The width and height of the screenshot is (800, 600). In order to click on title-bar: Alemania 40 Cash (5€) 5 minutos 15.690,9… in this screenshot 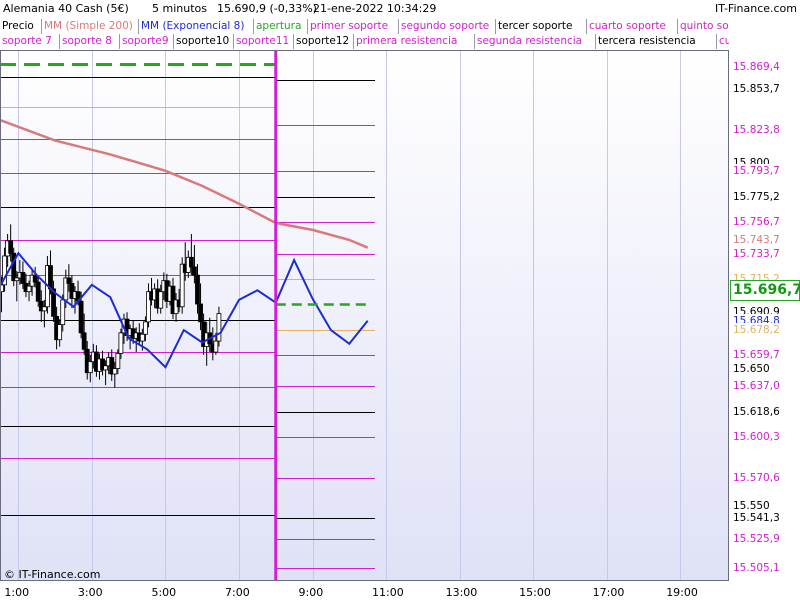, I will do `click(400, 9)`.